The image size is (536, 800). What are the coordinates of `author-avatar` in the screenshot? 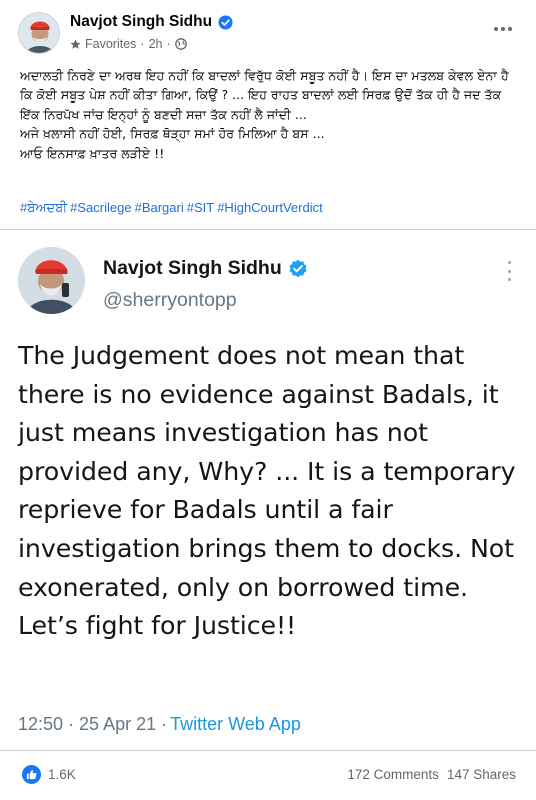 It's located at (39, 33).